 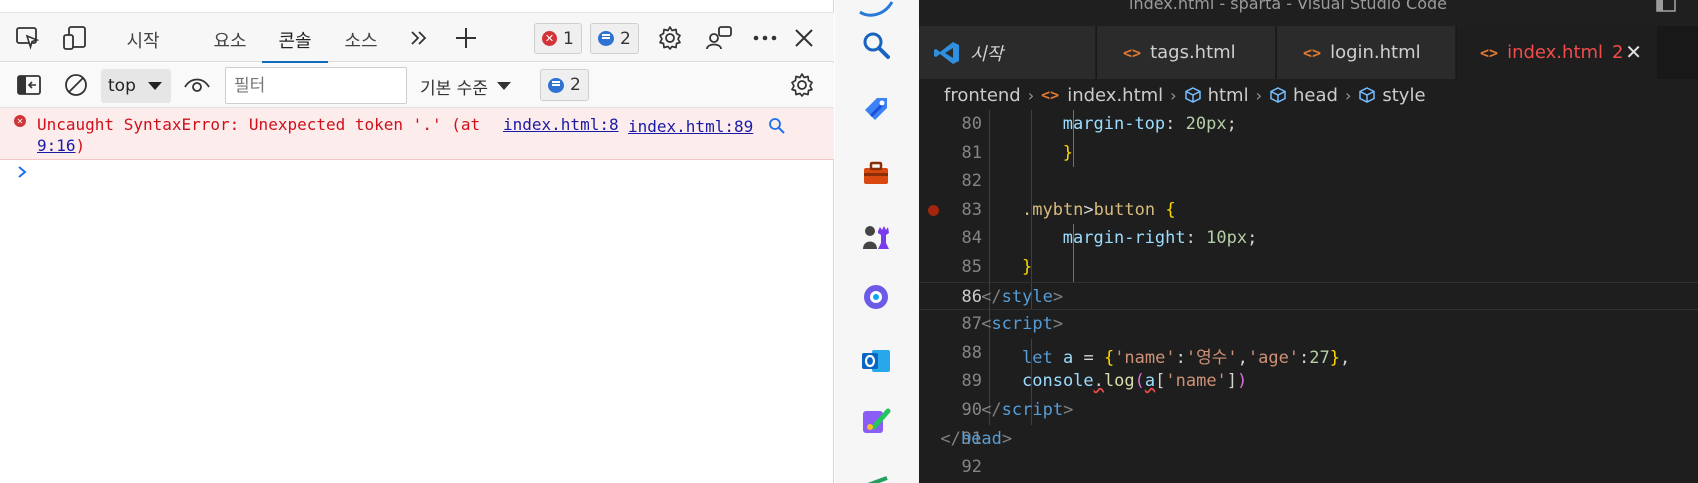 I want to click on tab-tags-html: <> tags.html, so click(x=1186, y=52).